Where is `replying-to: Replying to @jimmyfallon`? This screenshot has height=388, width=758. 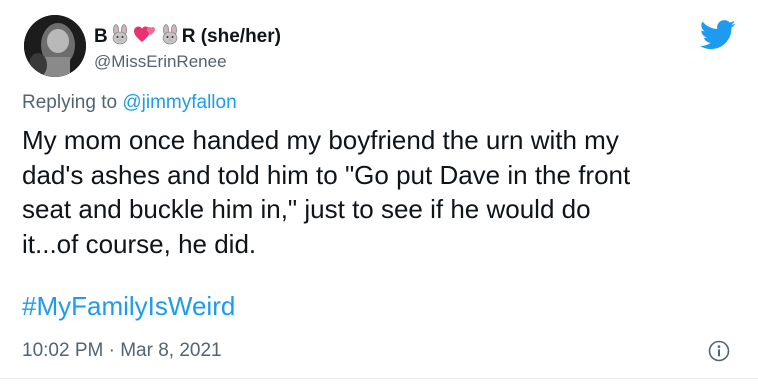 replying-to: Replying to @jimmyfallon is located at coordinates (129, 103).